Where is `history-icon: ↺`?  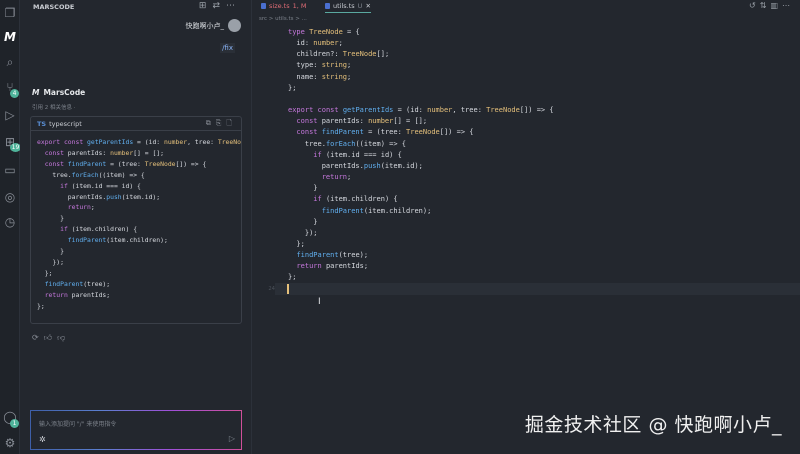
history-icon: ↺ is located at coordinates (754, 5).